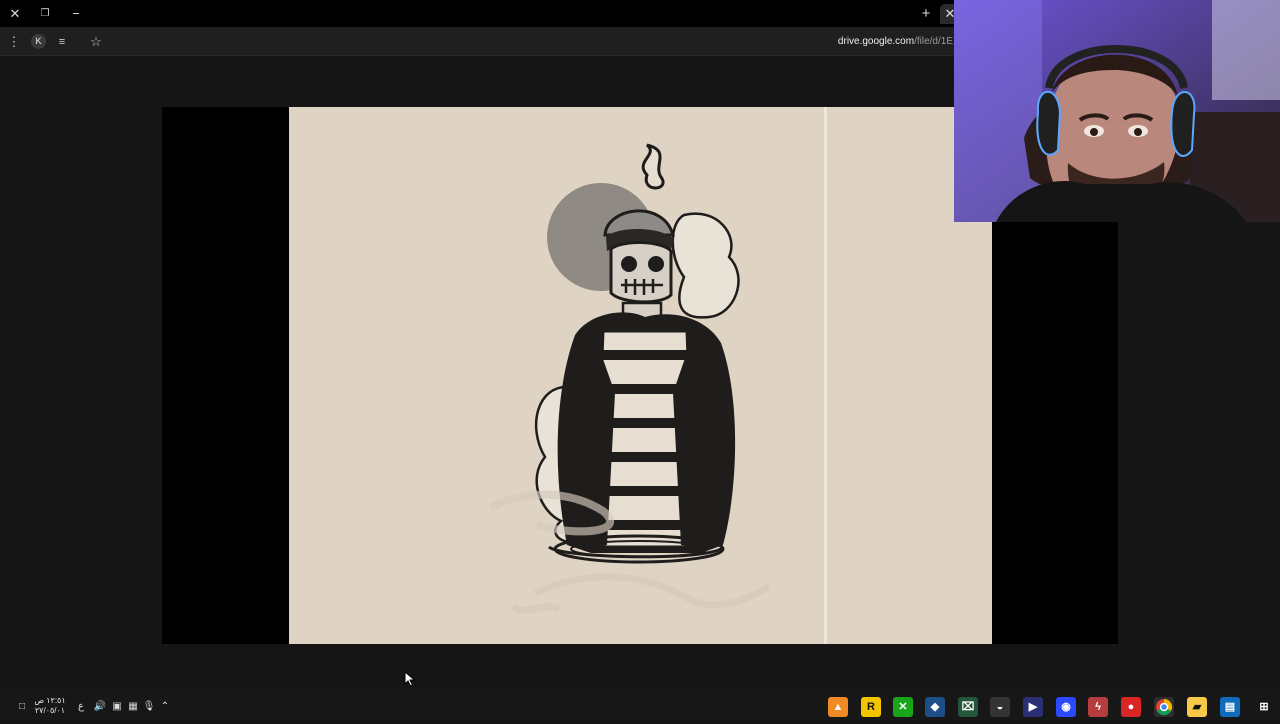 The image size is (1280, 724). What do you see at coordinates (14, 42) in the screenshot?
I see `more-vertical-icon: ⋮` at bounding box center [14, 42].